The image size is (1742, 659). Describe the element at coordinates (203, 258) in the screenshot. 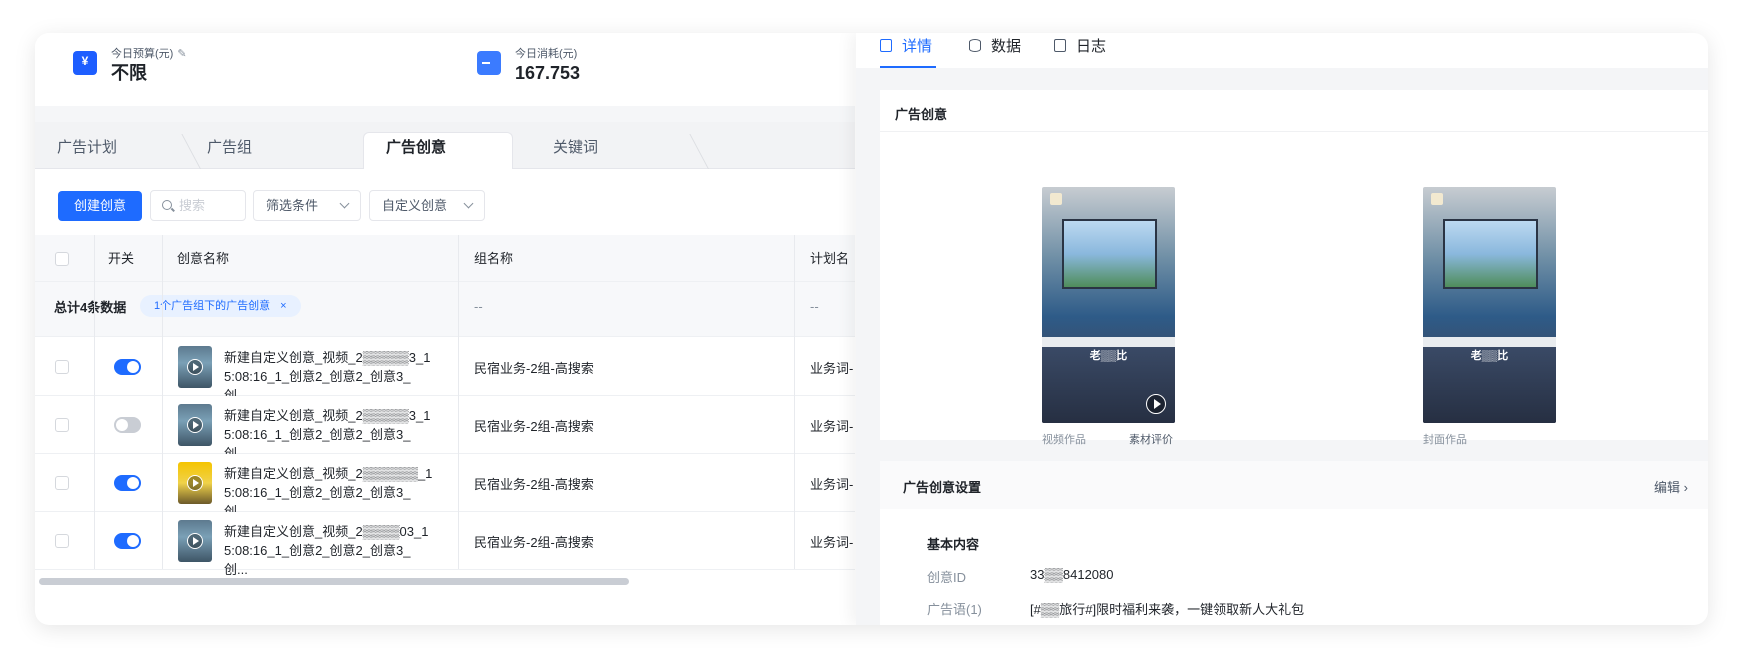

I see `header-creative-name: 创意名称` at that location.